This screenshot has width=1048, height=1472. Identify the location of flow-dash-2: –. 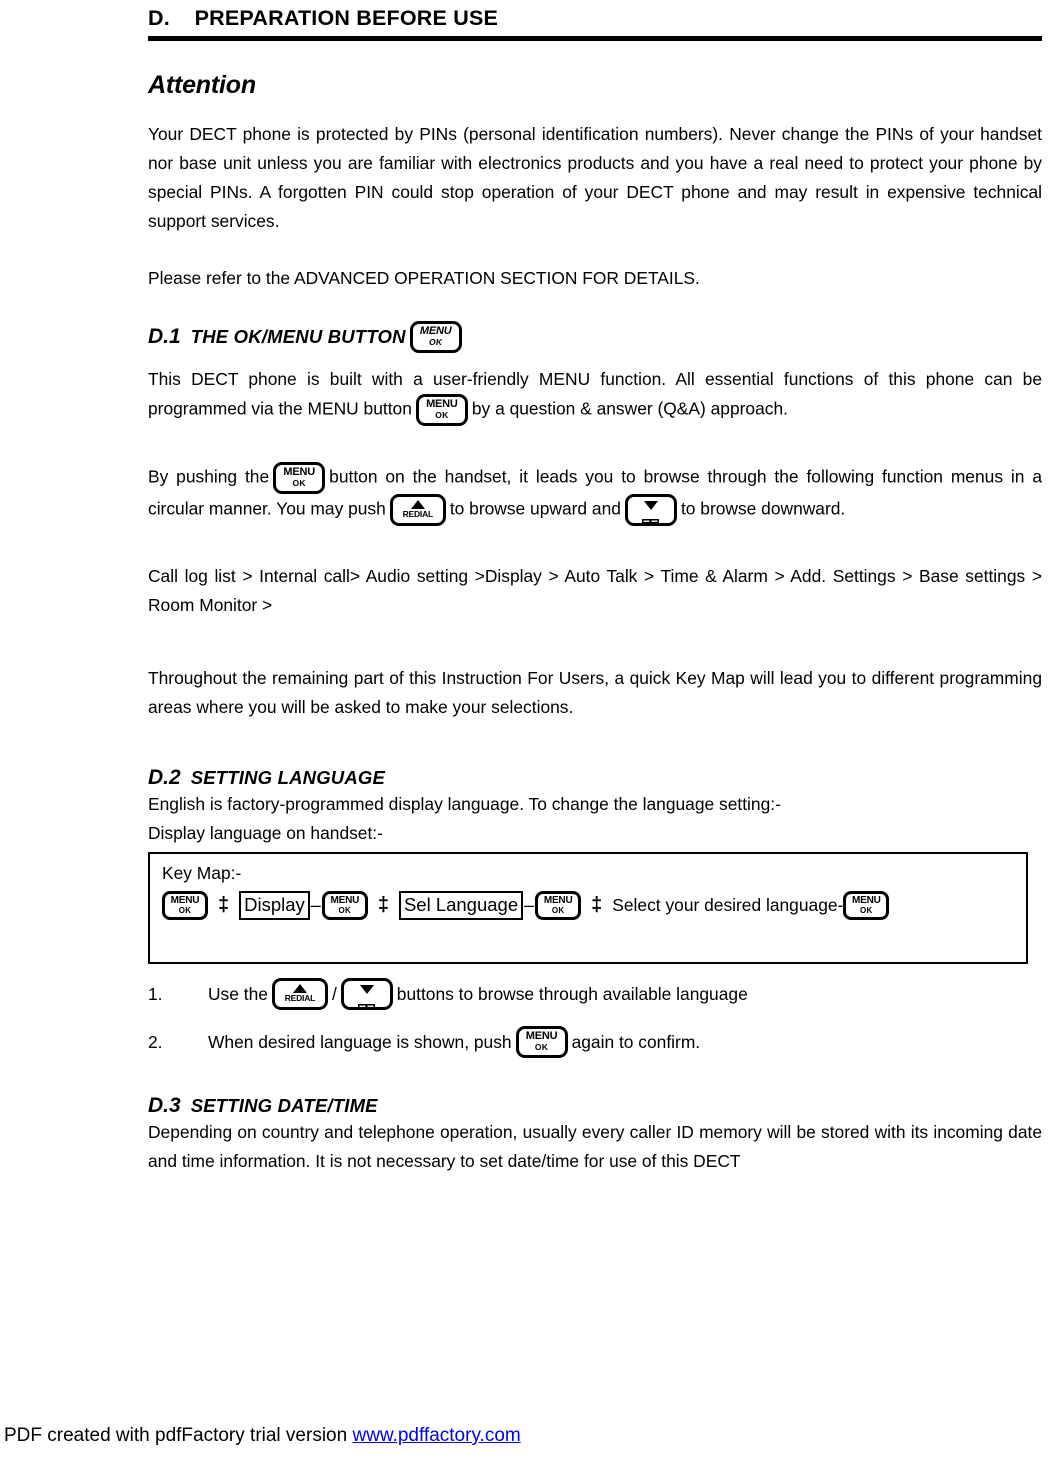
(529, 904).